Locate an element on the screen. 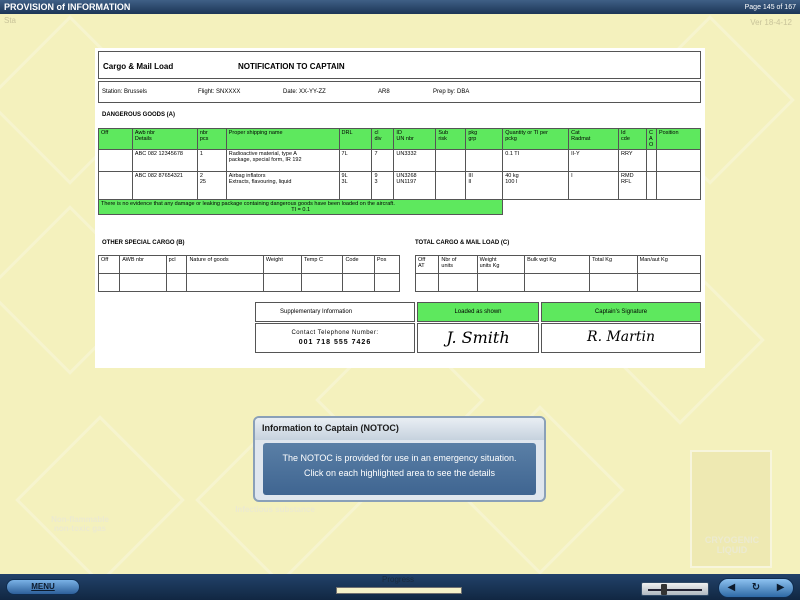 Image resolution: width=800 pixels, height=600 pixels. flight-info-box is located at coordinates (399, 92).